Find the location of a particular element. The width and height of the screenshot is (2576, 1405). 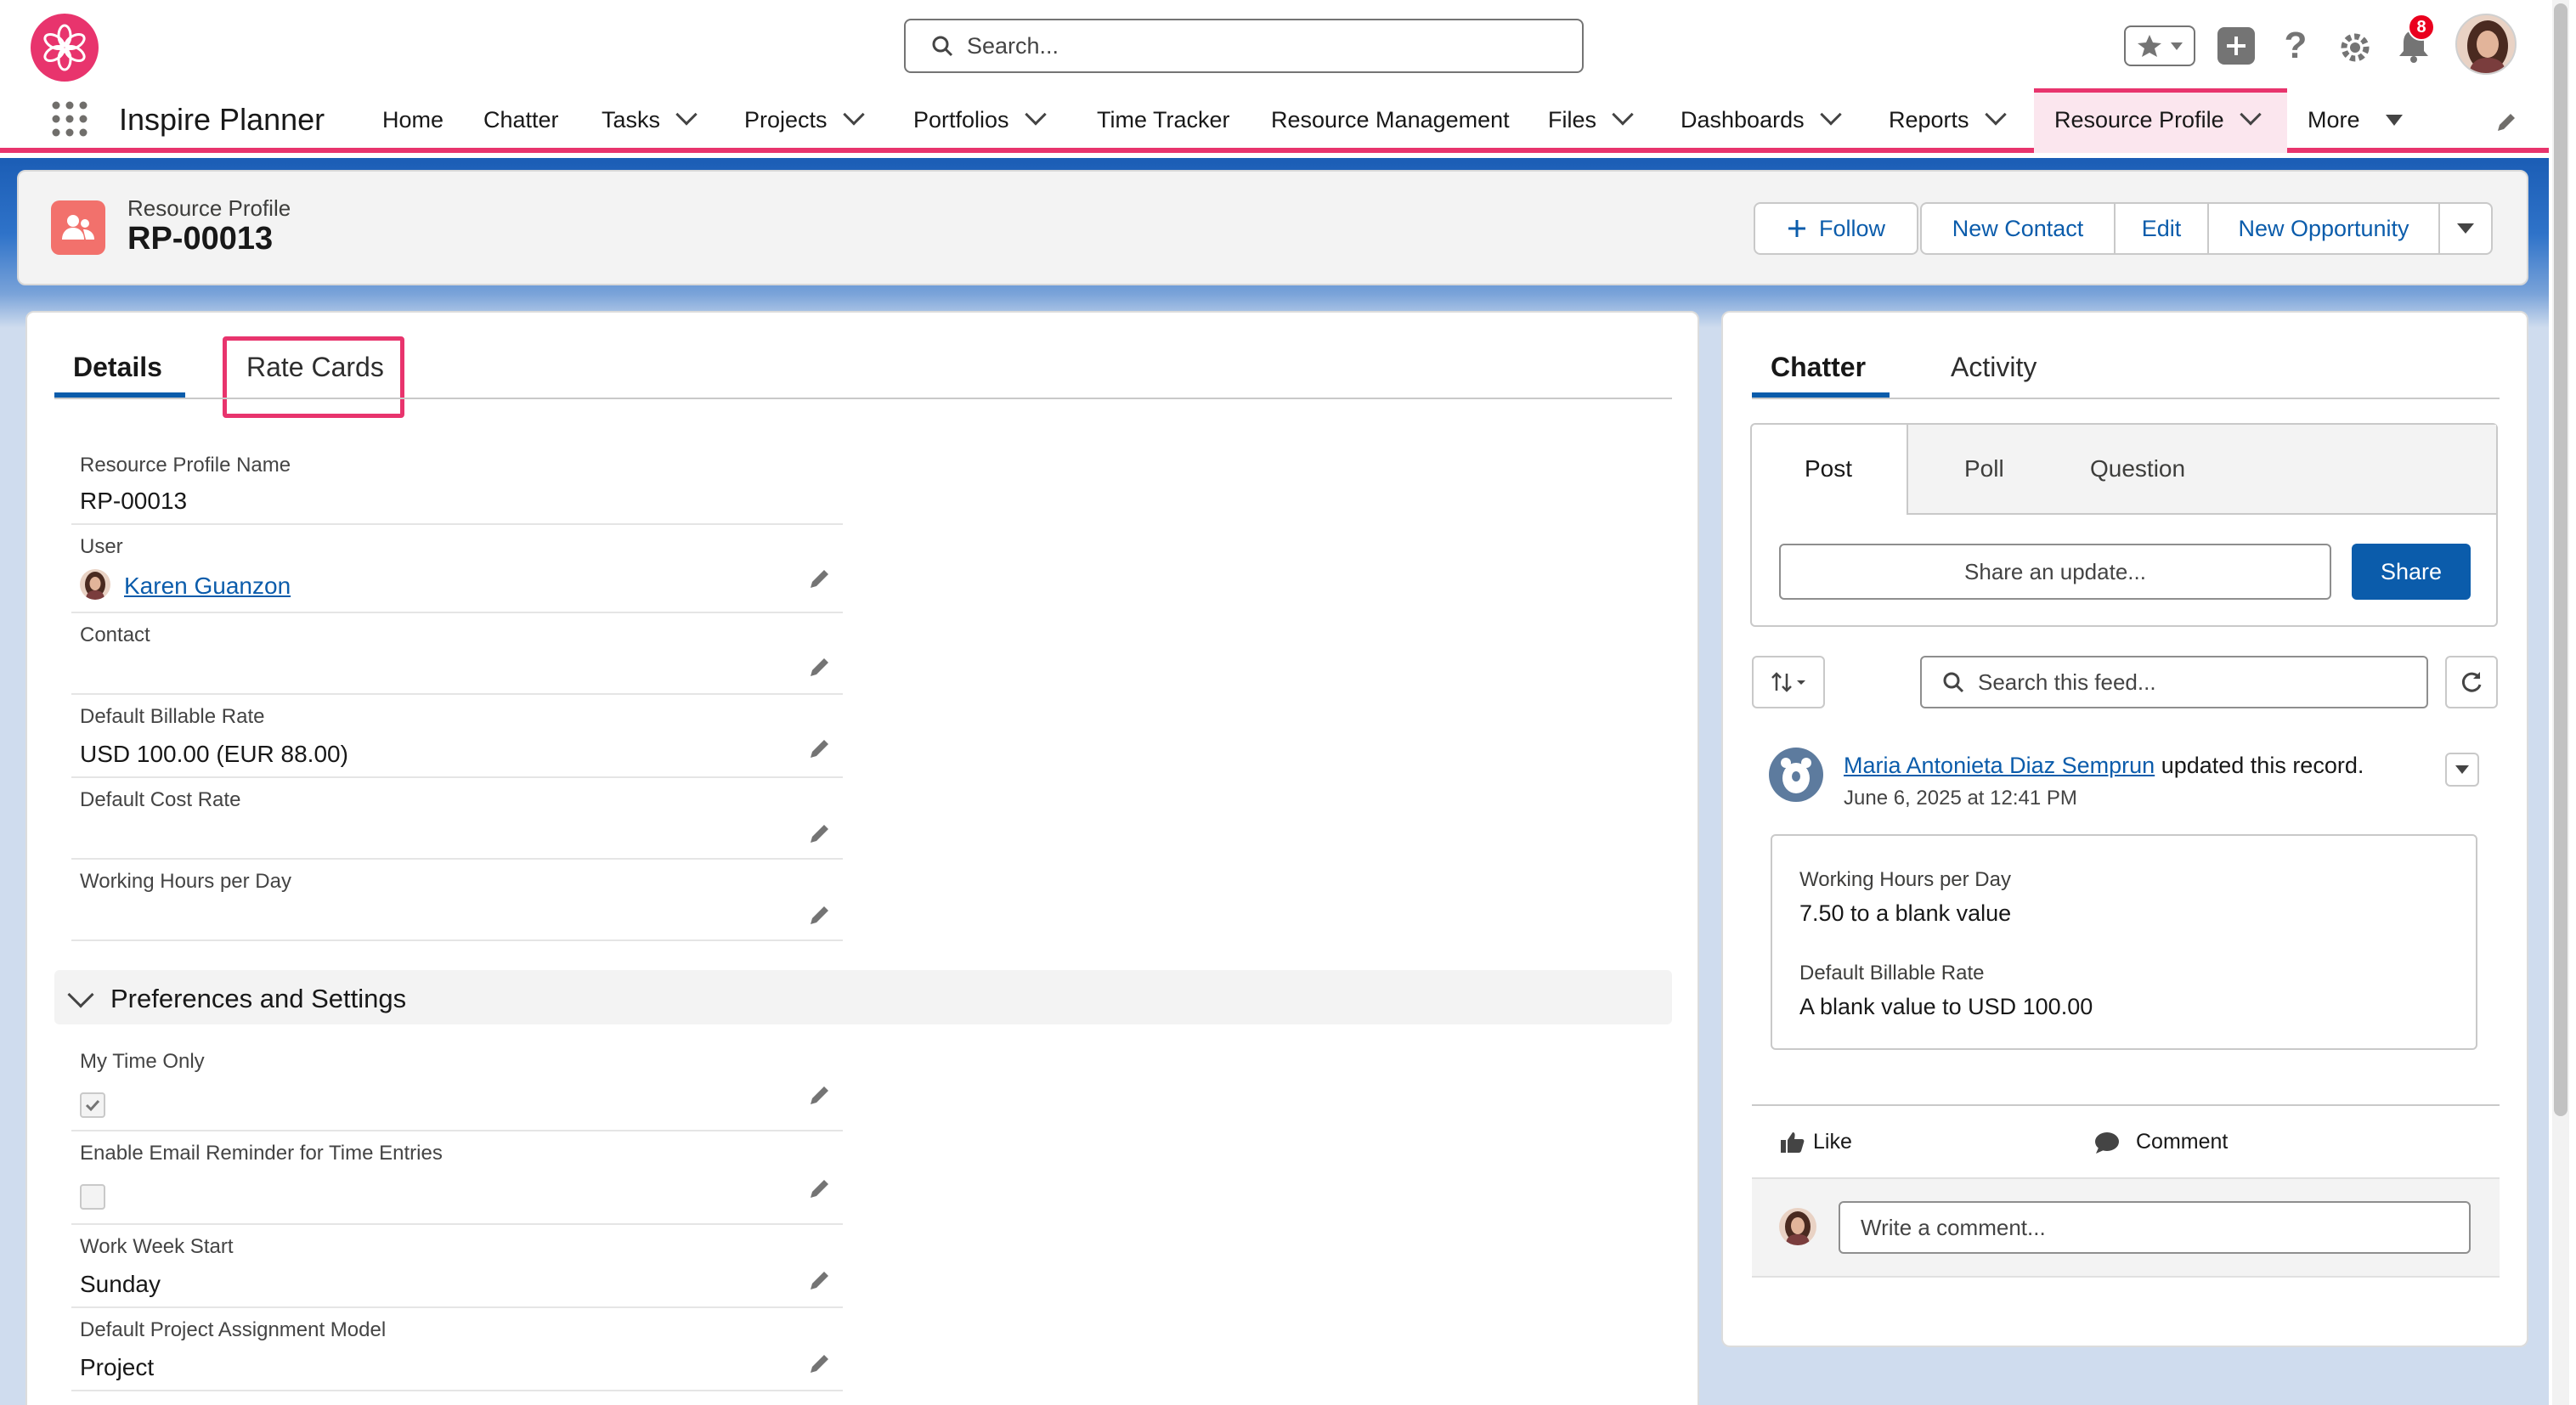

my-time-only-checkbox is located at coordinates (92, 1105).